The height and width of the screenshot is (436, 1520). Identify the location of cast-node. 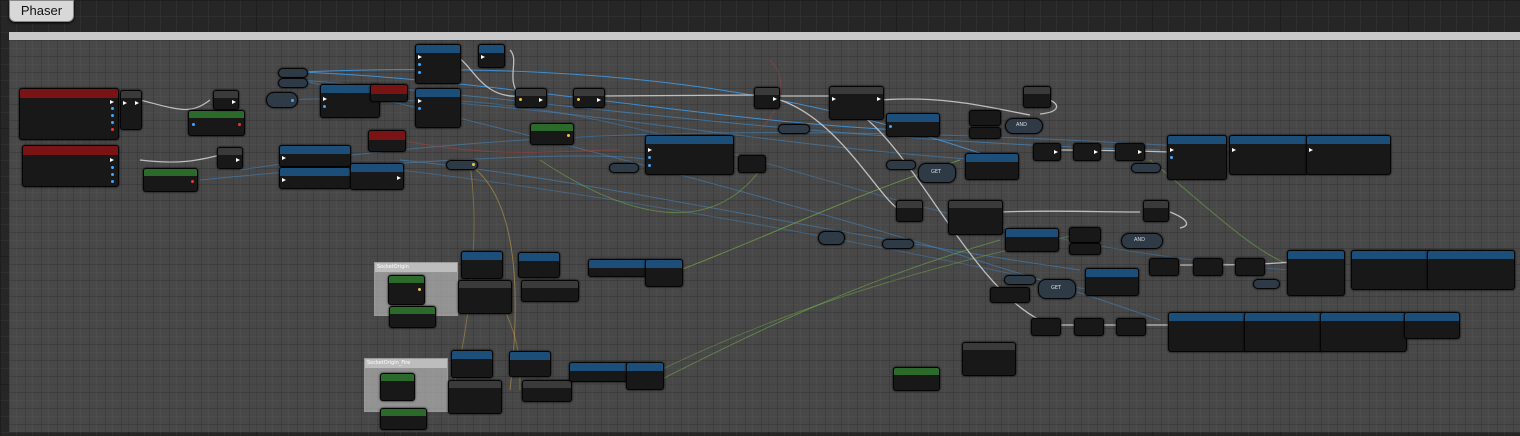
(131, 110).